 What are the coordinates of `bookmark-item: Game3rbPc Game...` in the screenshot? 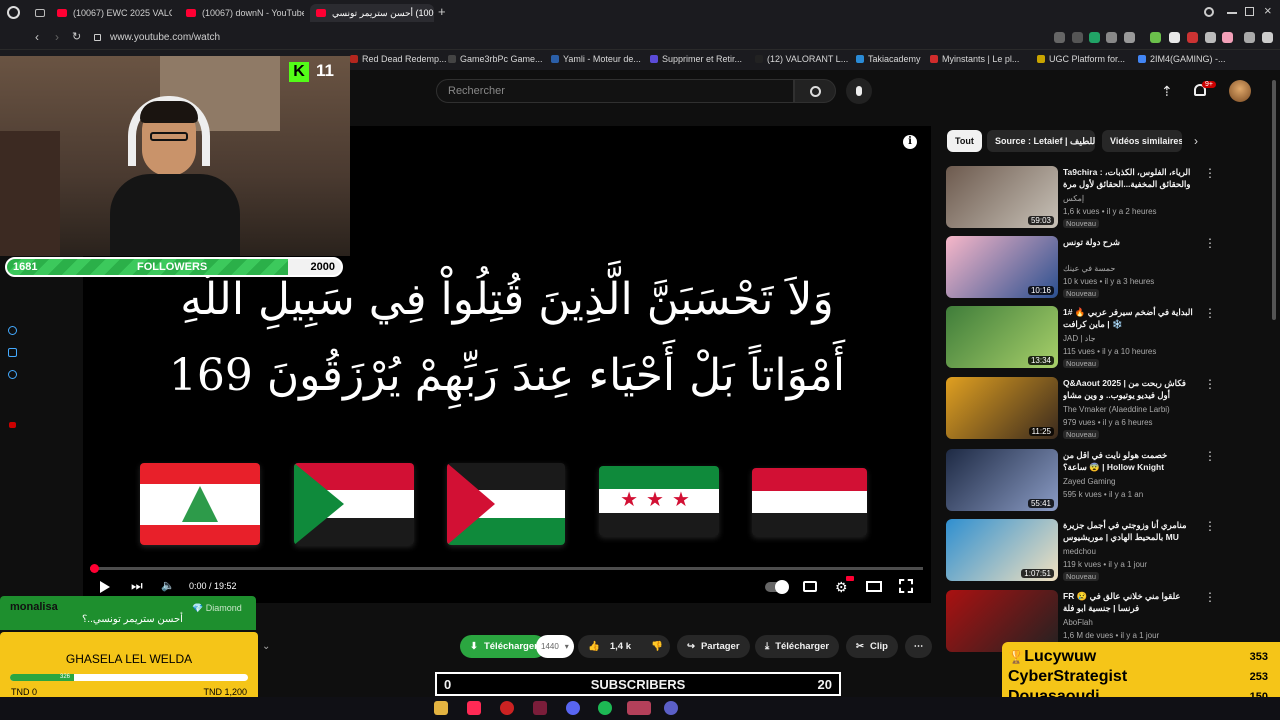 It's located at (495, 59).